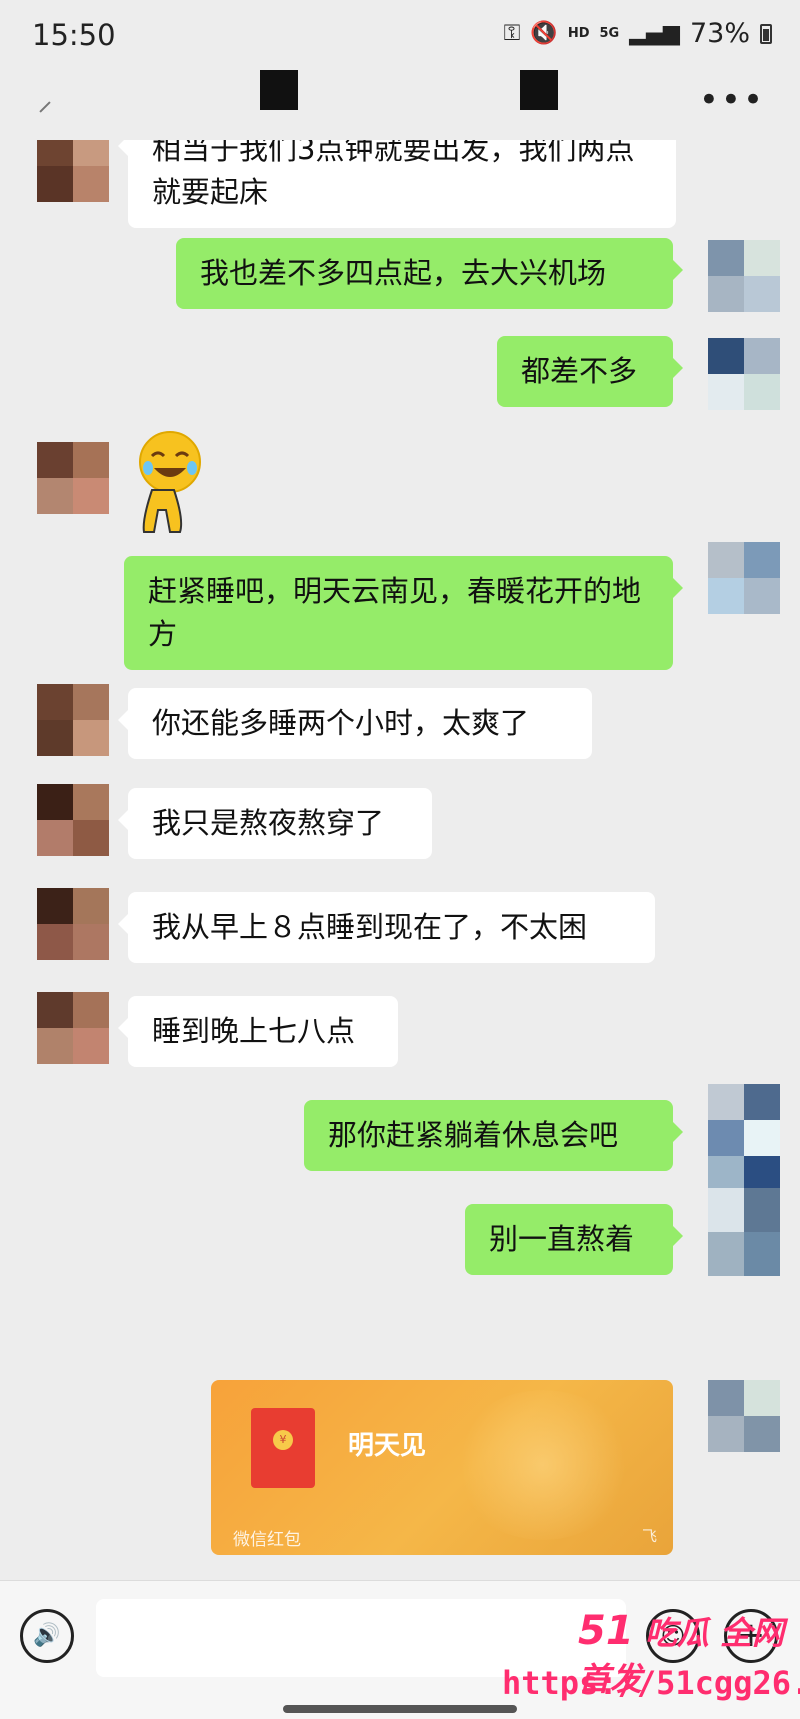 Image resolution: width=800 pixels, height=1719 pixels. I want to click on message-bubble-incoming: 你还能多睡两个小时，太爽了, so click(355, 723).